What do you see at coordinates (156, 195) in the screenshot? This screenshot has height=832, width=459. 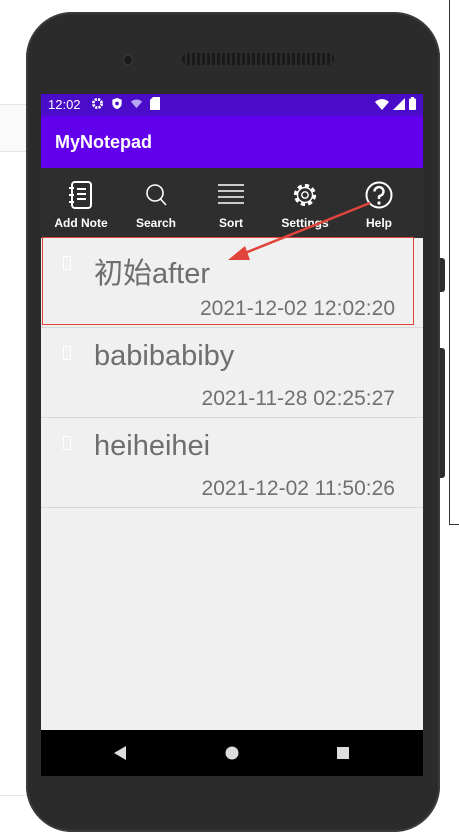 I see `search-icon` at bounding box center [156, 195].